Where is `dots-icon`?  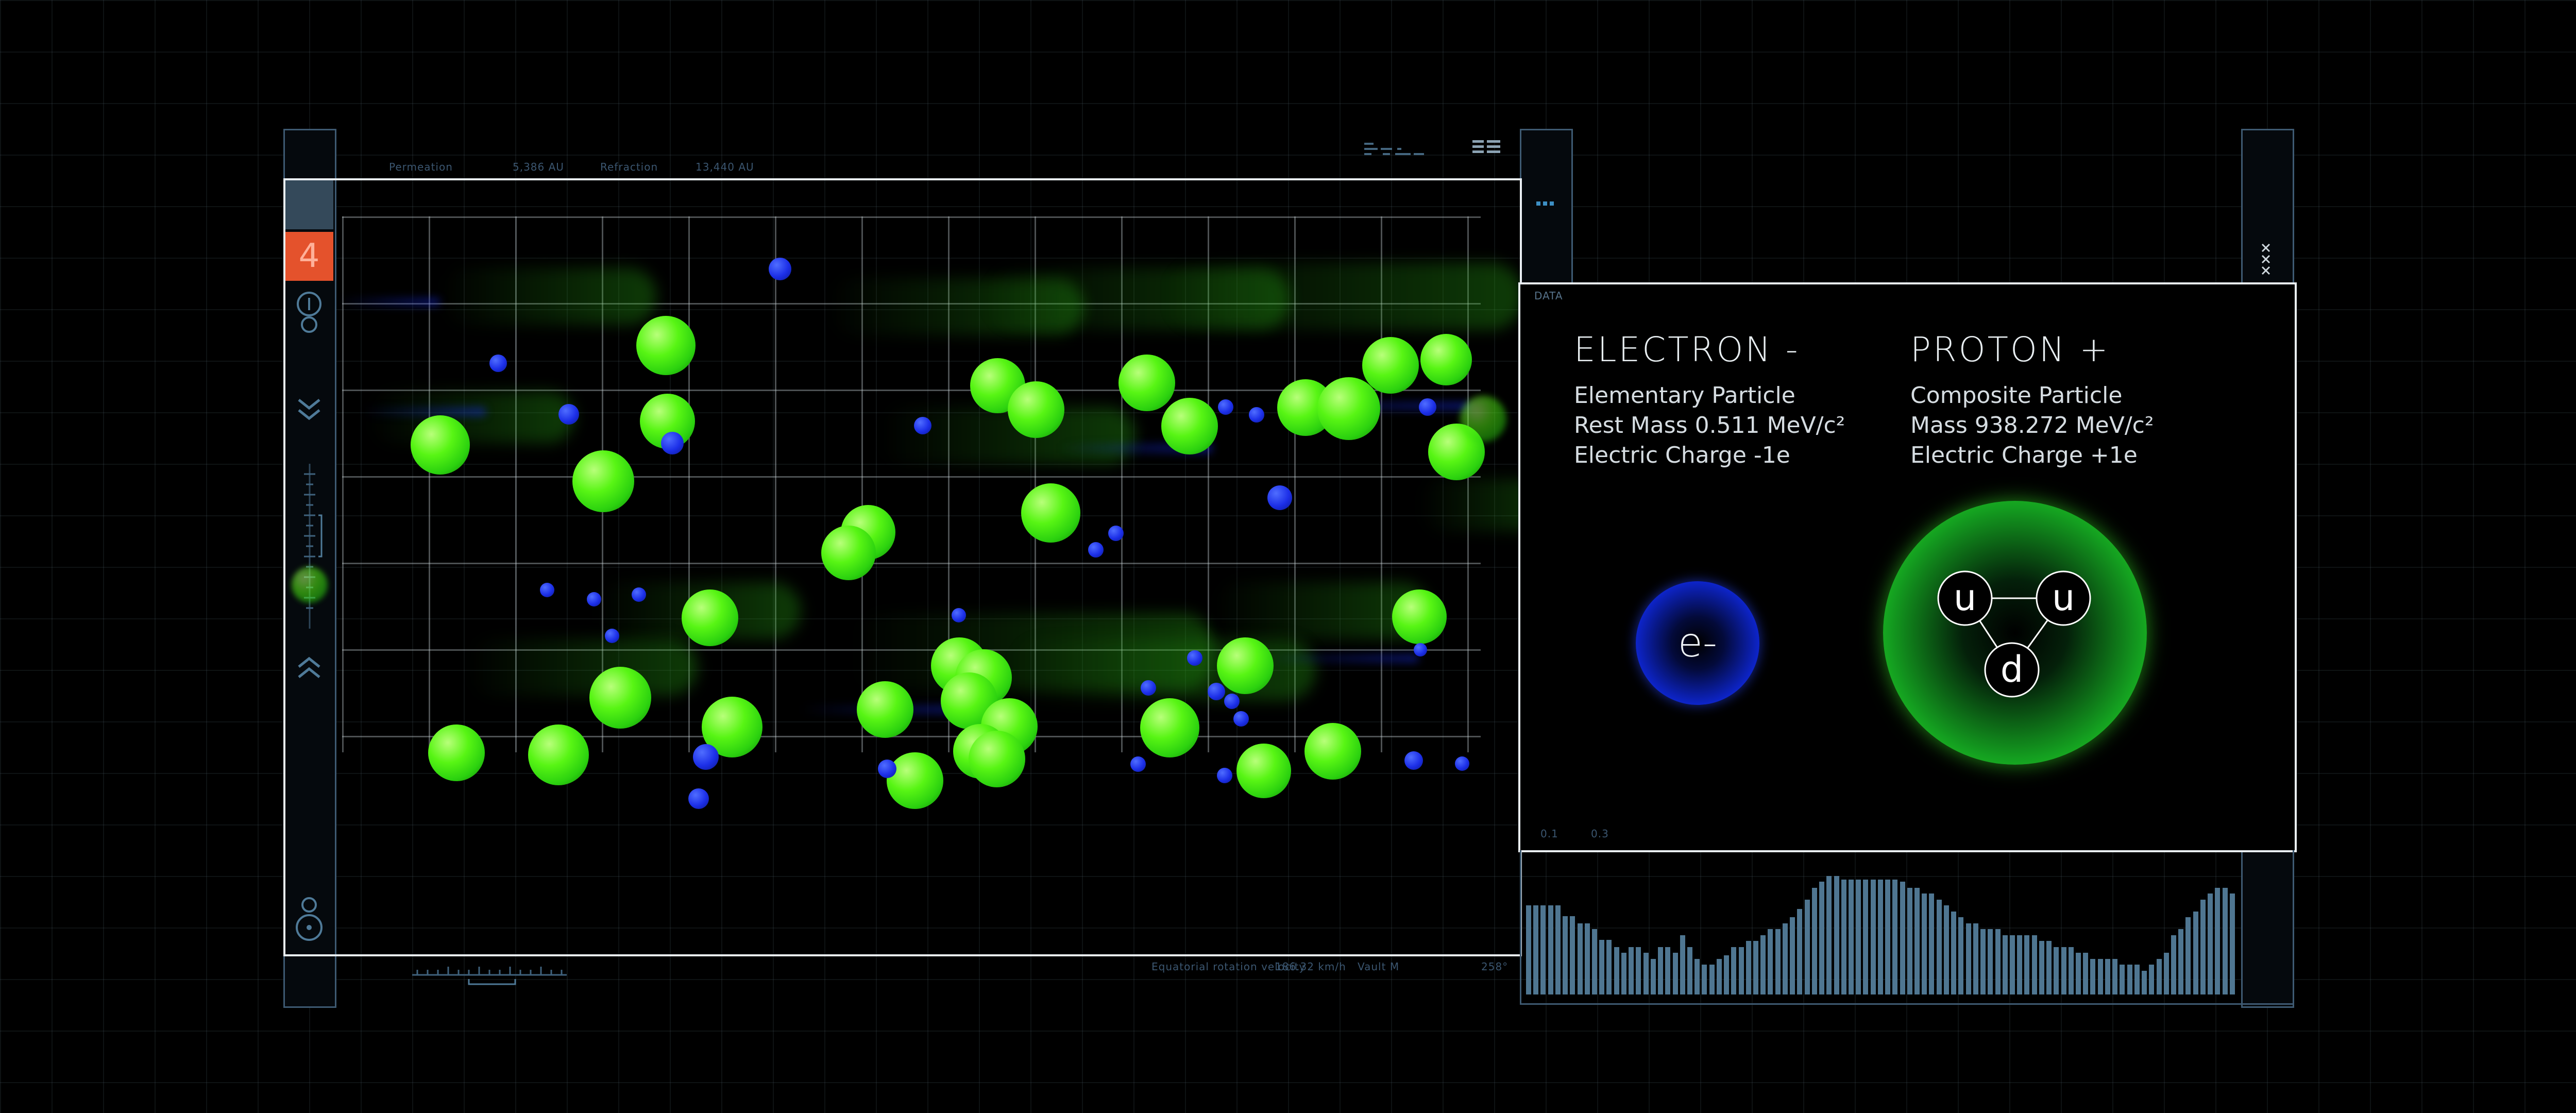 dots-icon is located at coordinates (1545, 204).